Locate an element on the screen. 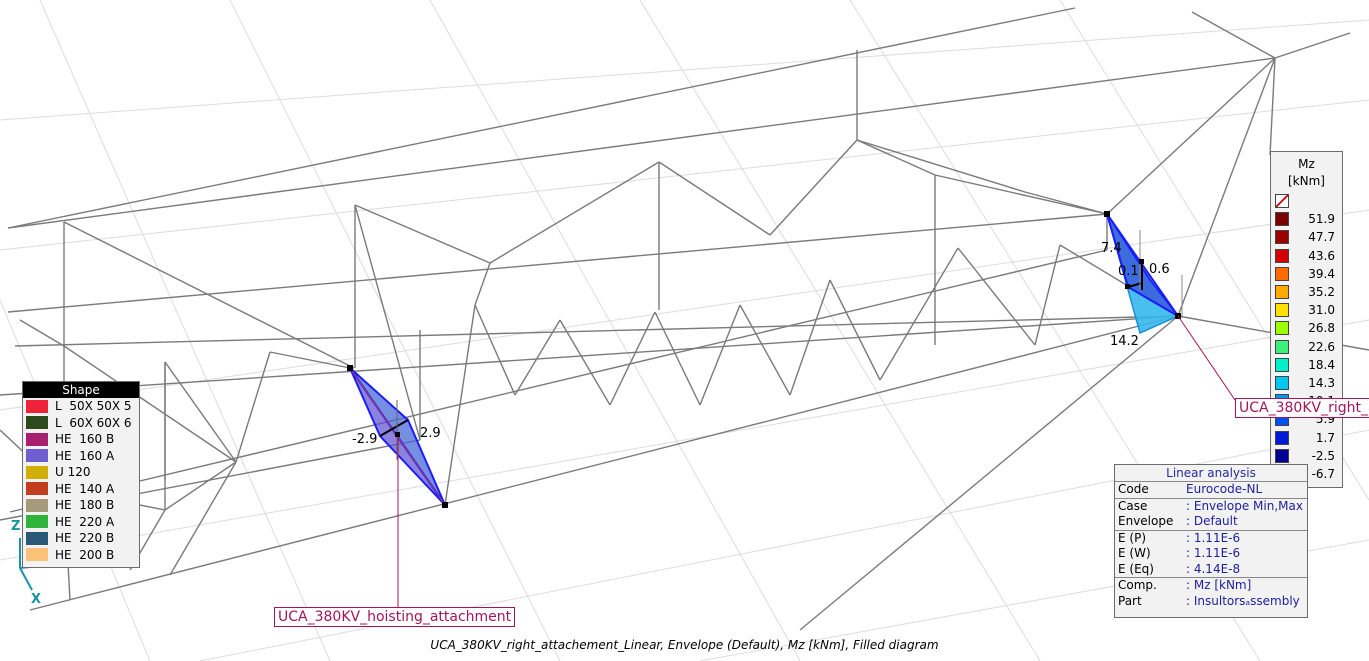 This screenshot has height=661, width=1369. shape-legend-item: HE 160 A is located at coordinates (81, 456).